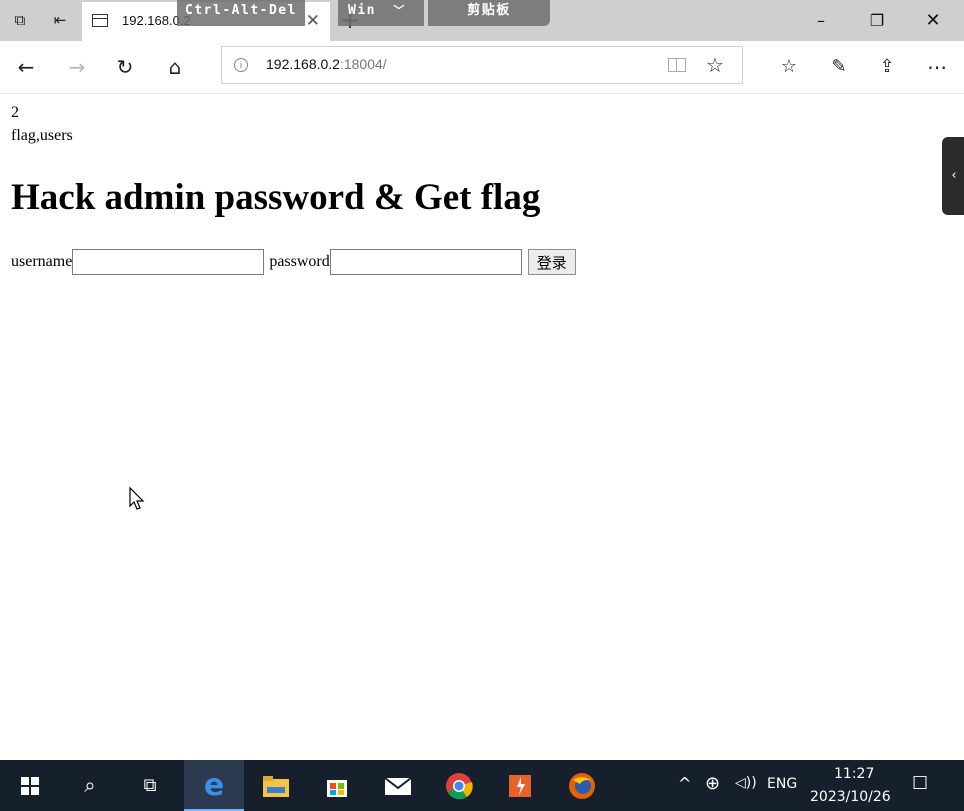  What do you see at coordinates (821, 21) in the screenshot?
I see `minimize-icon: –` at bounding box center [821, 21].